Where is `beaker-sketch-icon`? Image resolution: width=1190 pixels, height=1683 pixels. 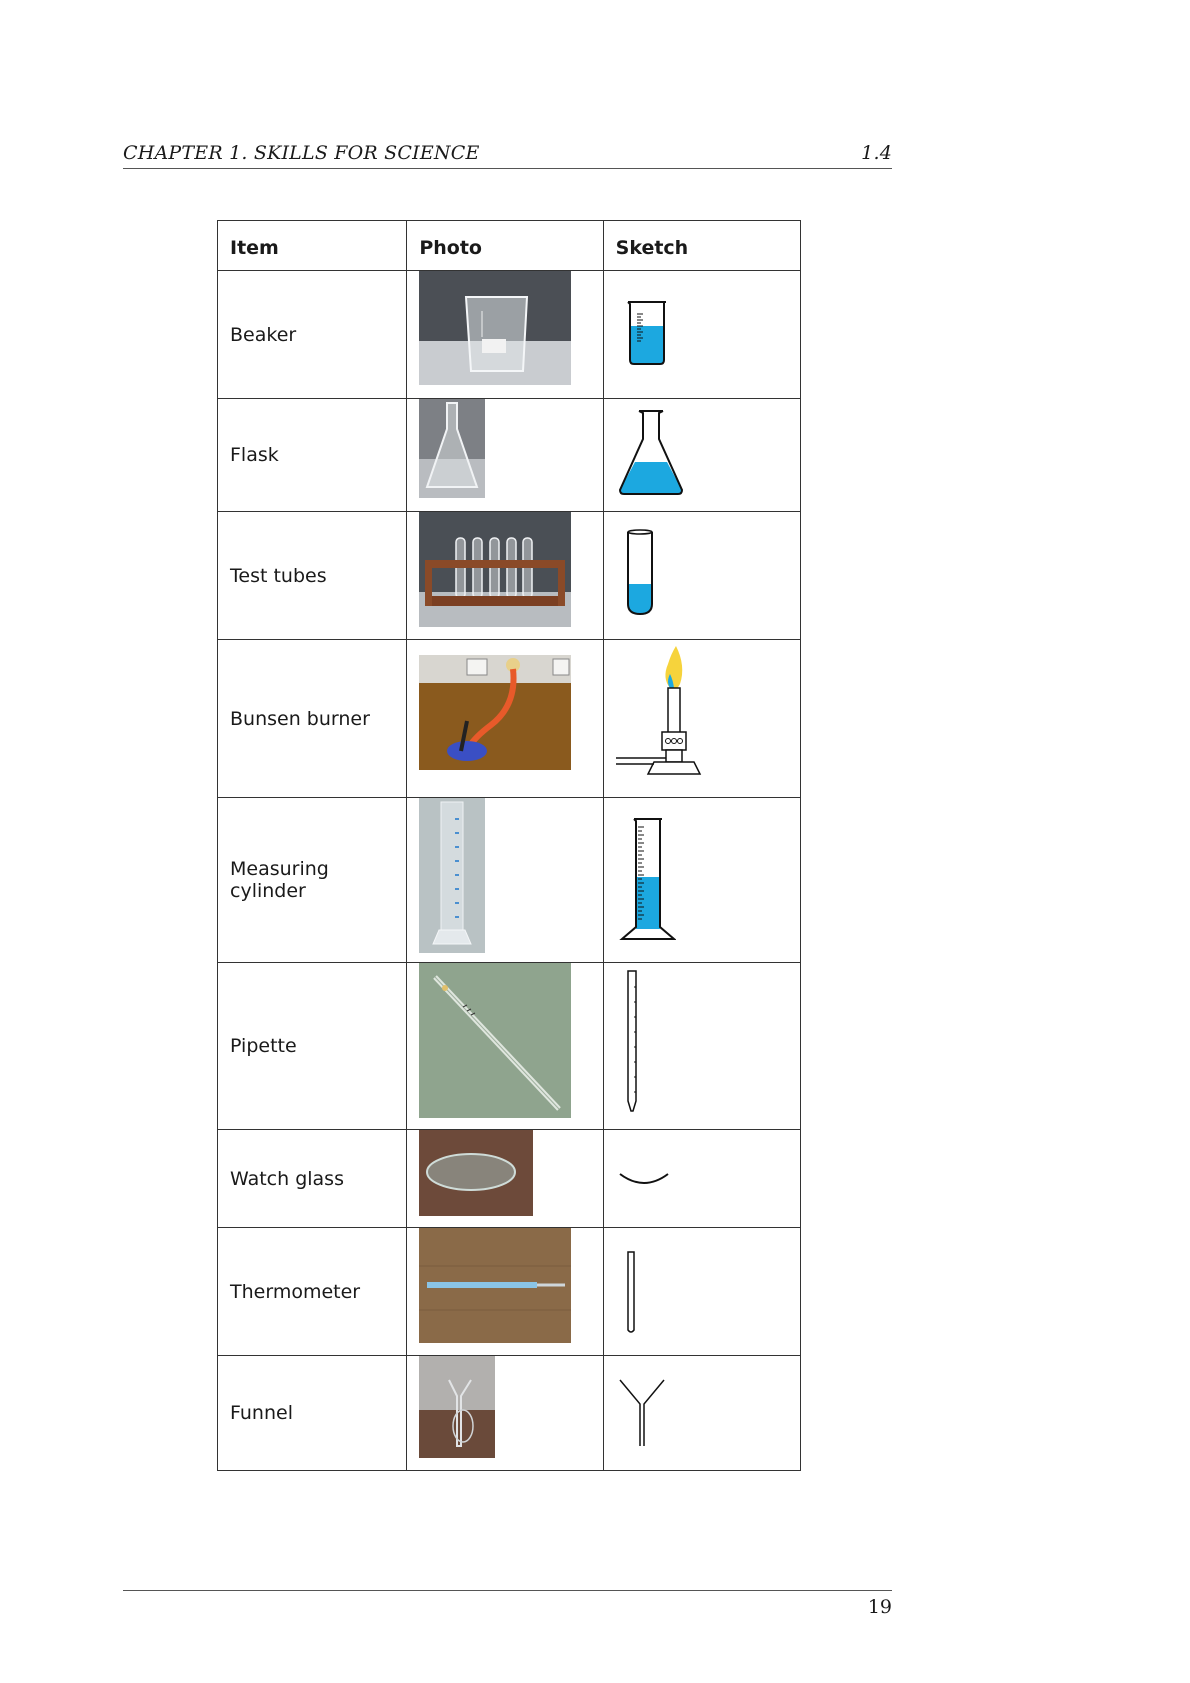
beaker-sketch-icon is located at coordinates (646, 333).